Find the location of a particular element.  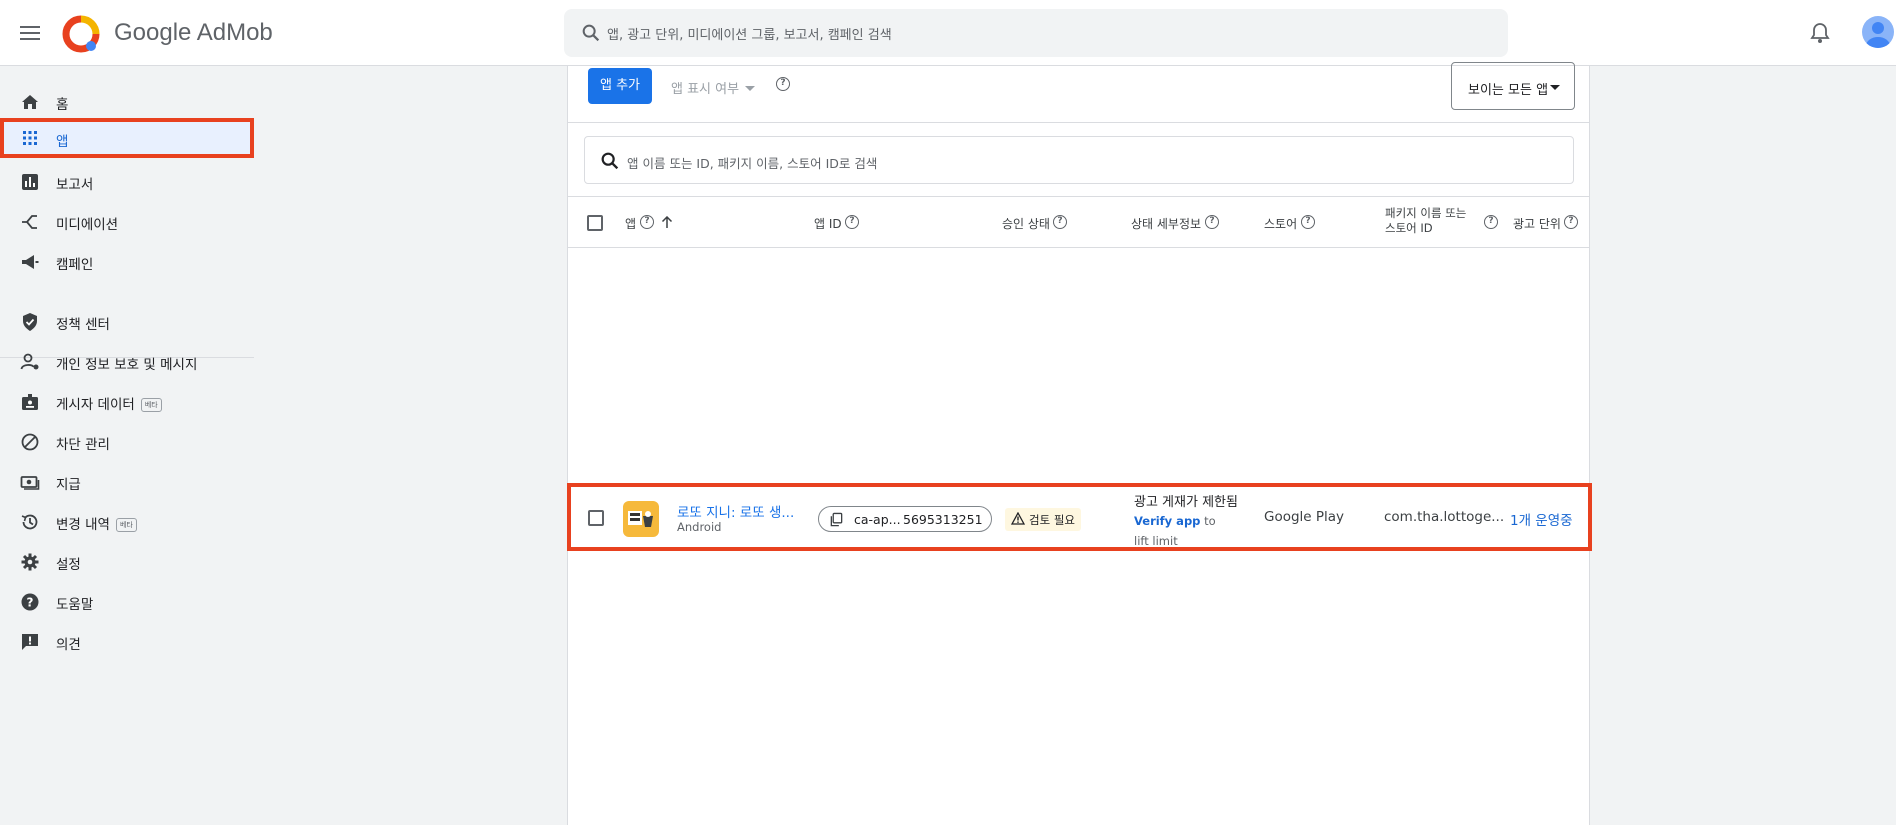

sidebar-item-apps: 앱 is located at coordinates (127, 138).